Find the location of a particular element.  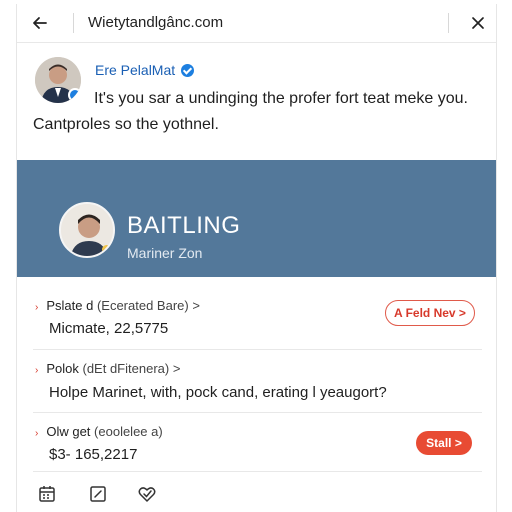

row-title: Pslate d is located at coordinates (70, 305).